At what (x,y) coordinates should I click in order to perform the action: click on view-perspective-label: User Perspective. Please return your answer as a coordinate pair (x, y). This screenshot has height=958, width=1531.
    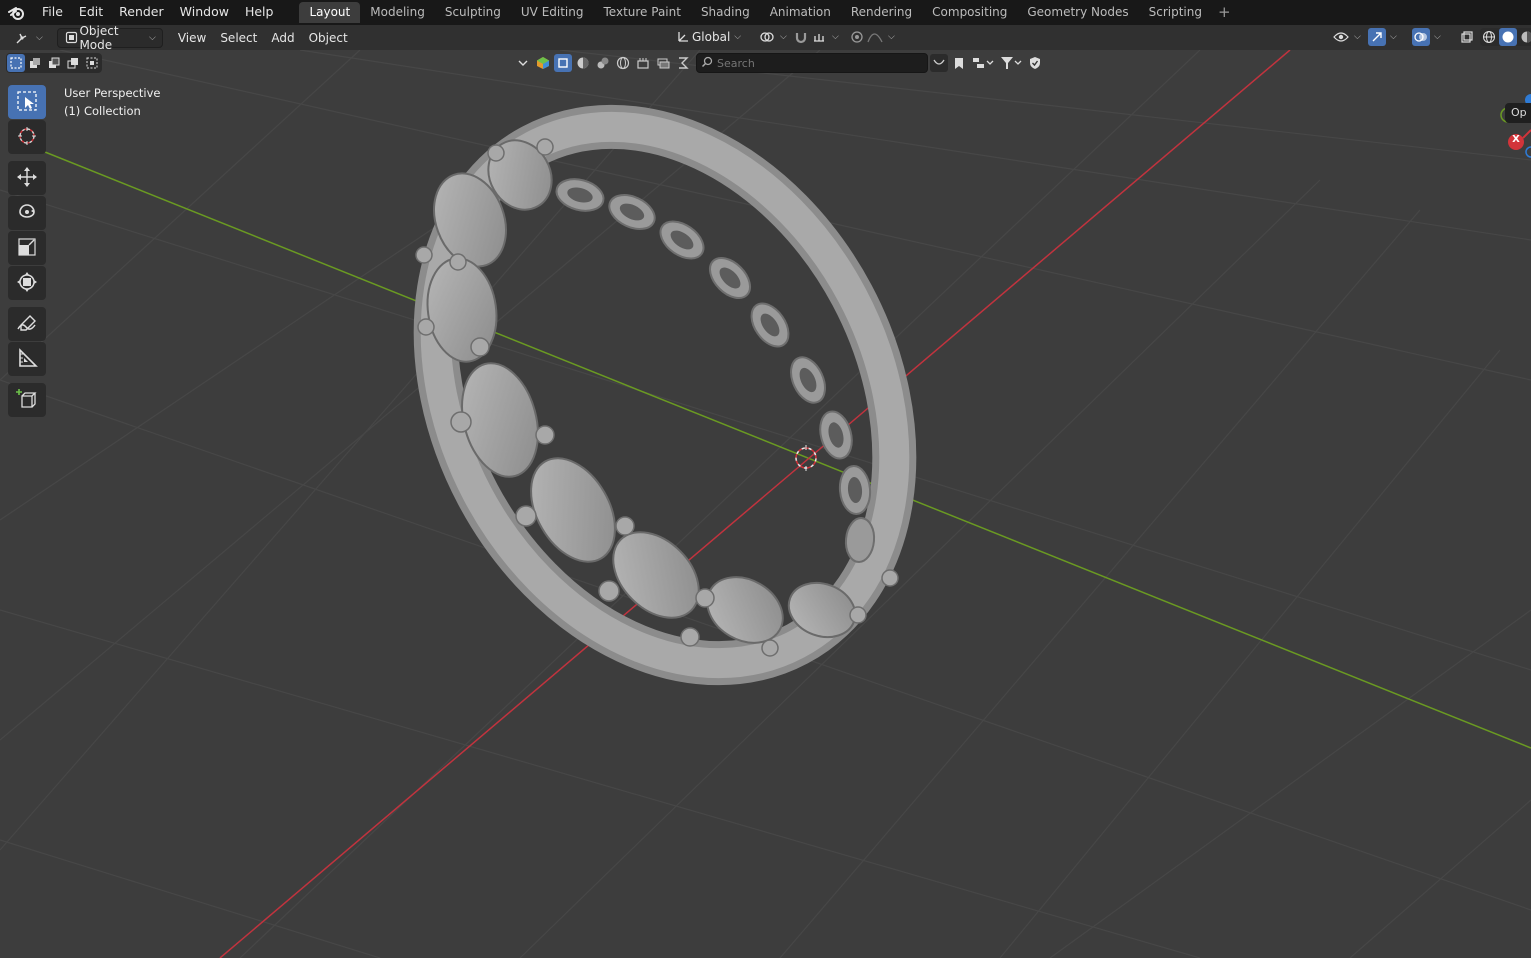
    Looking at the image, I should click on (112, 93).